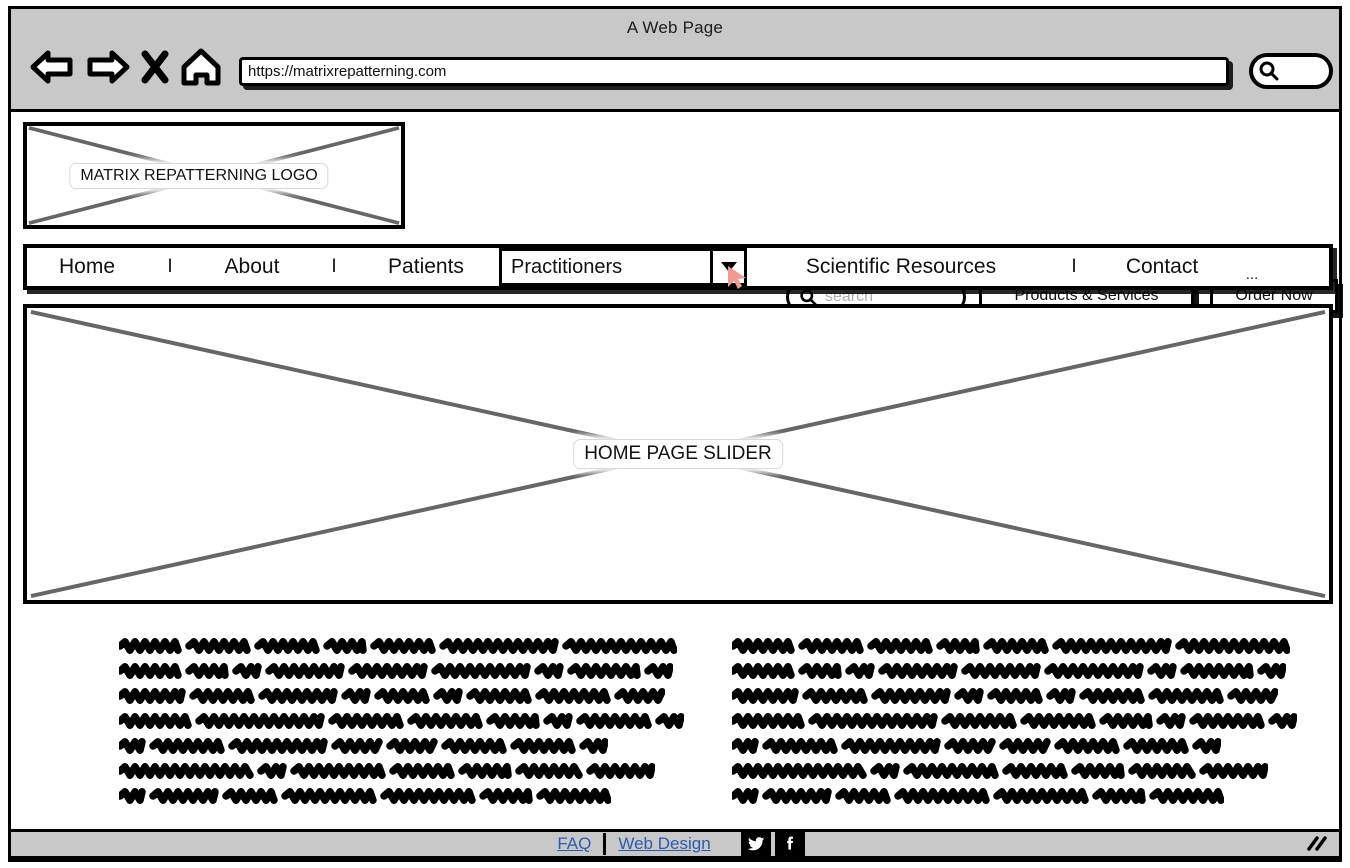 The width and height of the screenshot is (1350, 868). I want to click on logo-placeholder: MATRIX REPATTERNING LOGO, so click(214, 175).